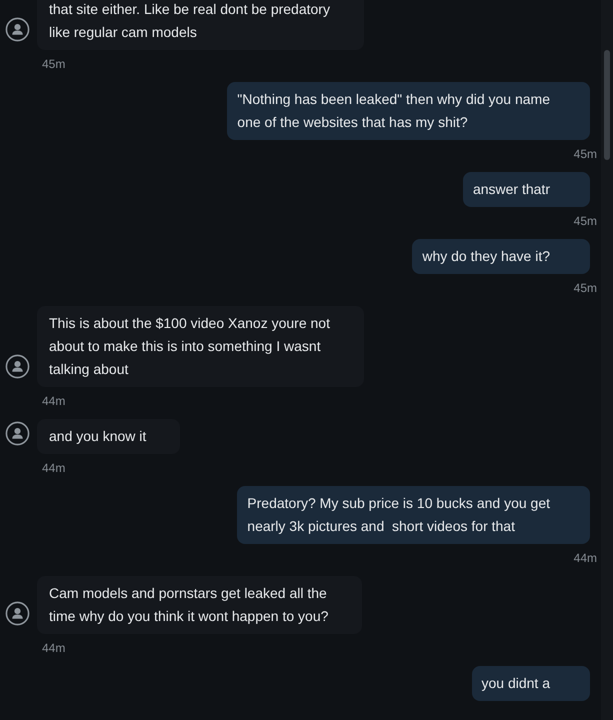  What do you see at coordinates (607, 360) in the screenshot?
I see `scrollbar` at bounding box center [607, 360].